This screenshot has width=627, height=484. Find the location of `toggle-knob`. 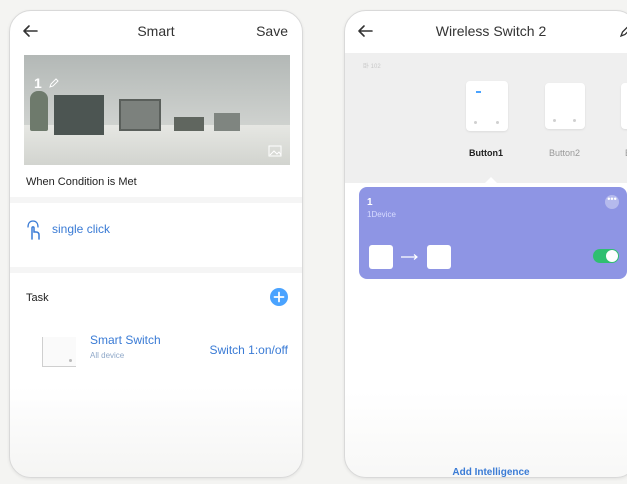

toggle-knob is located at coordinates (612, 256).